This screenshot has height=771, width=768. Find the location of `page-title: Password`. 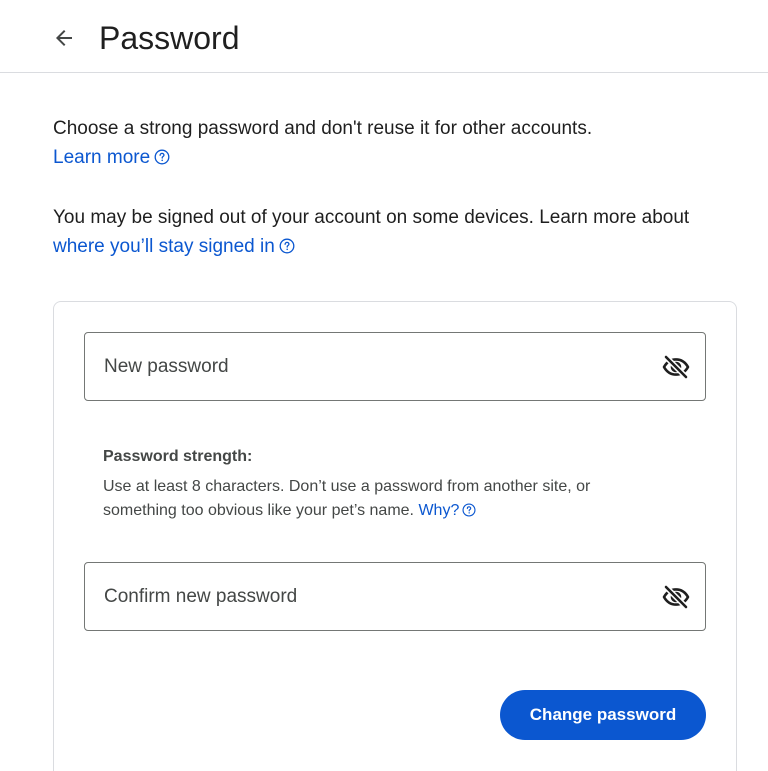

page-title: Password is located at coordinates (169, 38).